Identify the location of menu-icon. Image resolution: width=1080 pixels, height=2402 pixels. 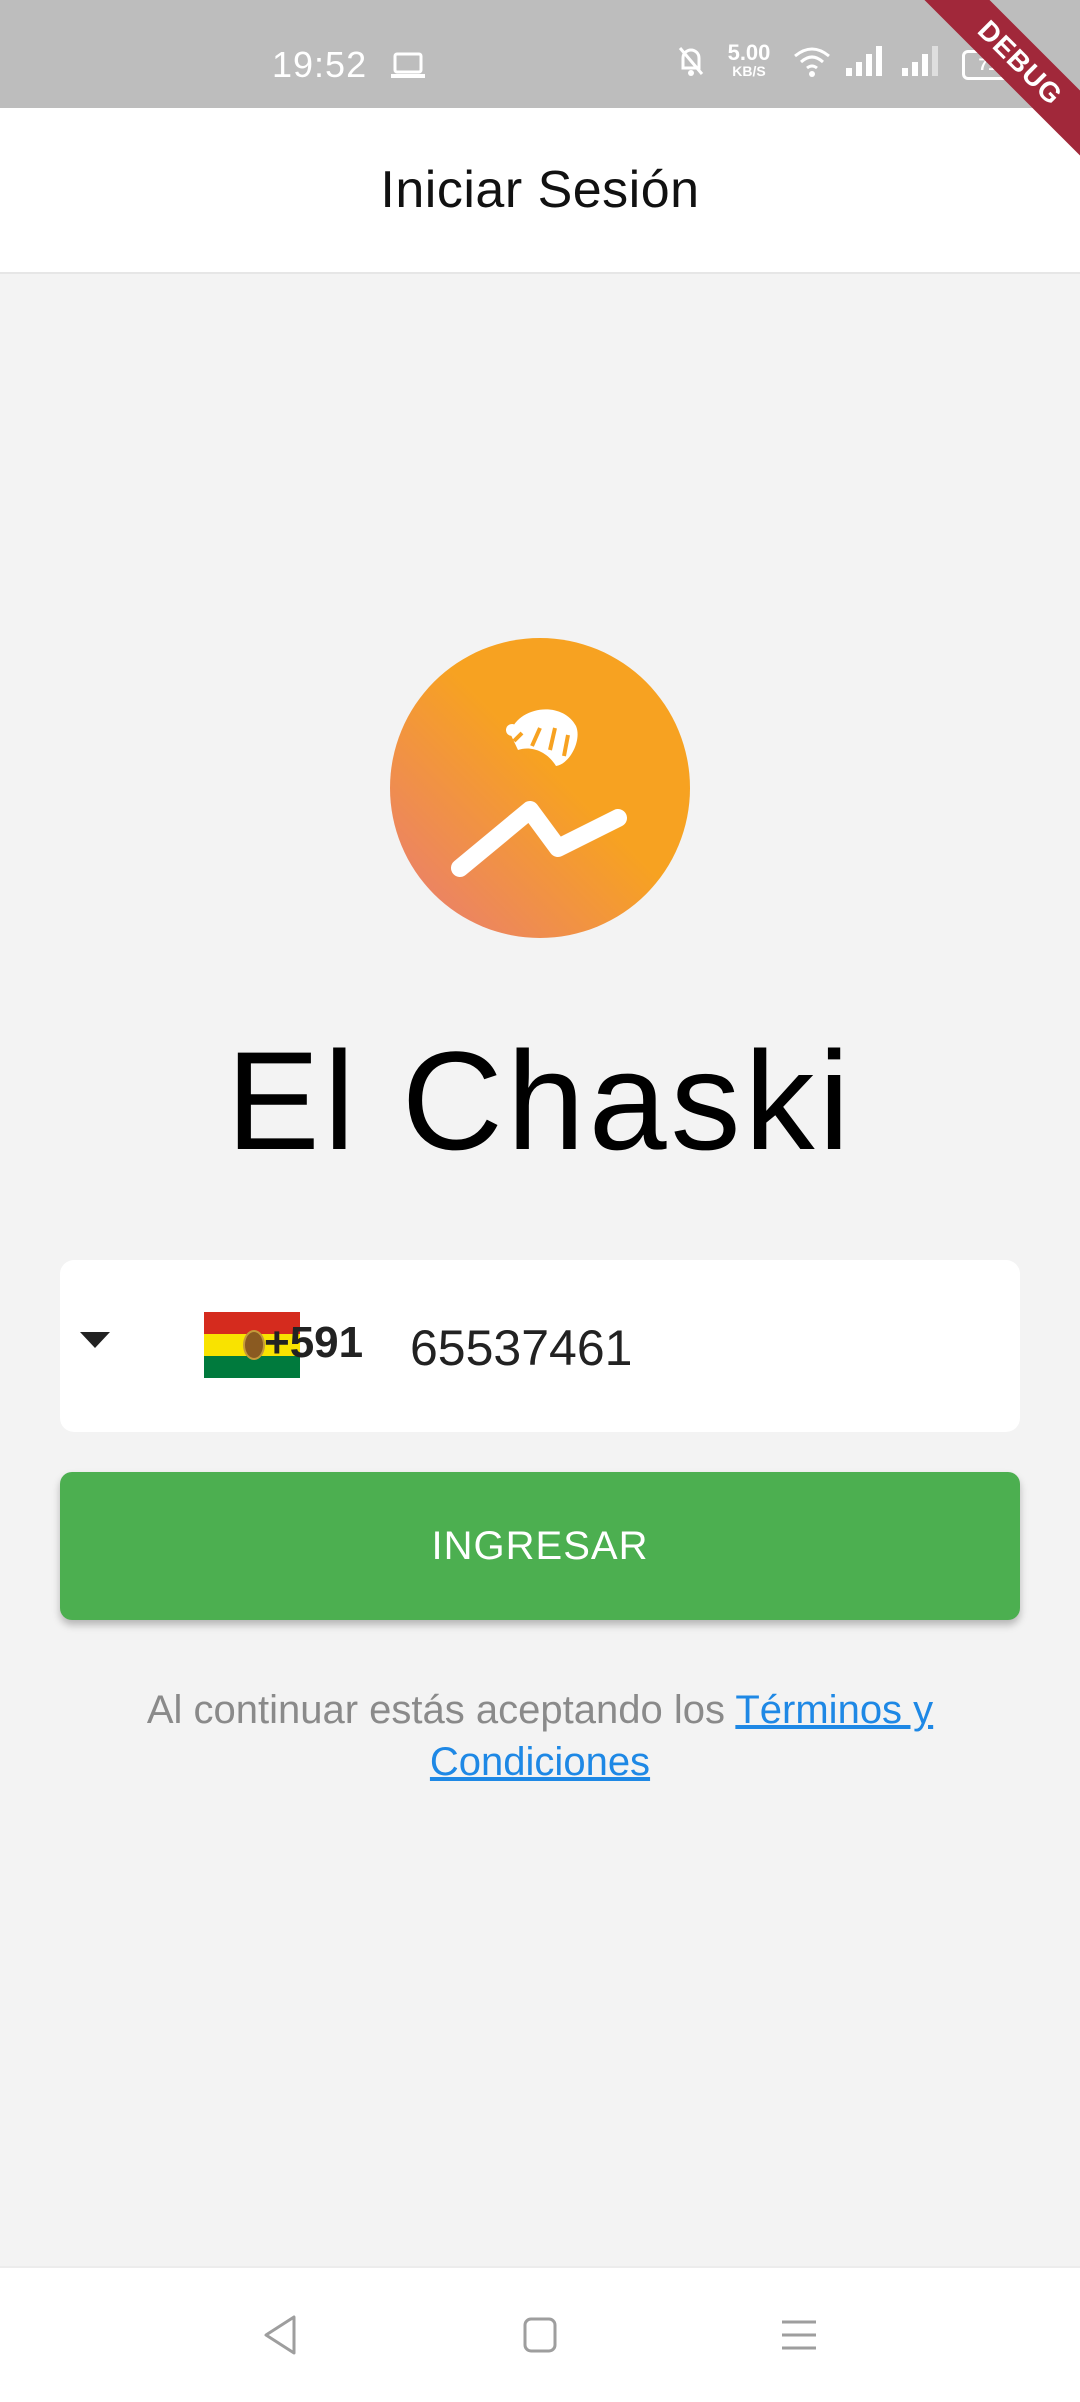
(799, 2335).